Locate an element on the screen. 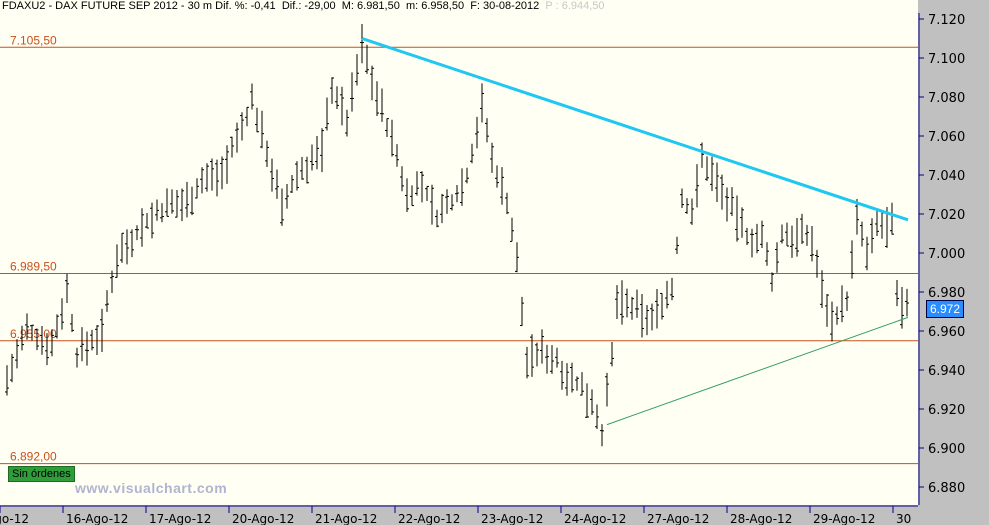 The image size is (989, 525). y-tick-label: 6.960 is located at coordinates (946, 332).